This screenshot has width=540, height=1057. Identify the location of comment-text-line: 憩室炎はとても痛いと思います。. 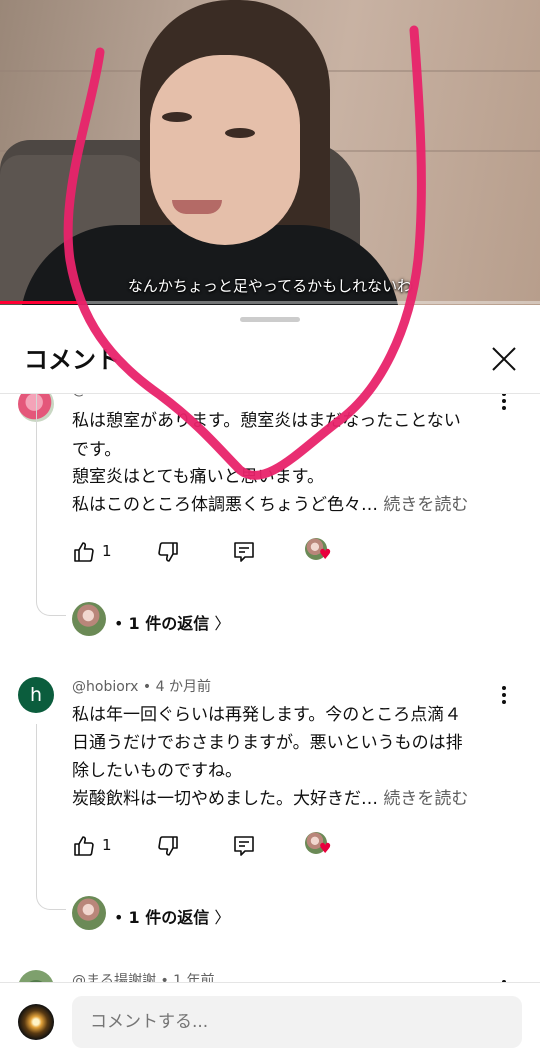
(198, 477).